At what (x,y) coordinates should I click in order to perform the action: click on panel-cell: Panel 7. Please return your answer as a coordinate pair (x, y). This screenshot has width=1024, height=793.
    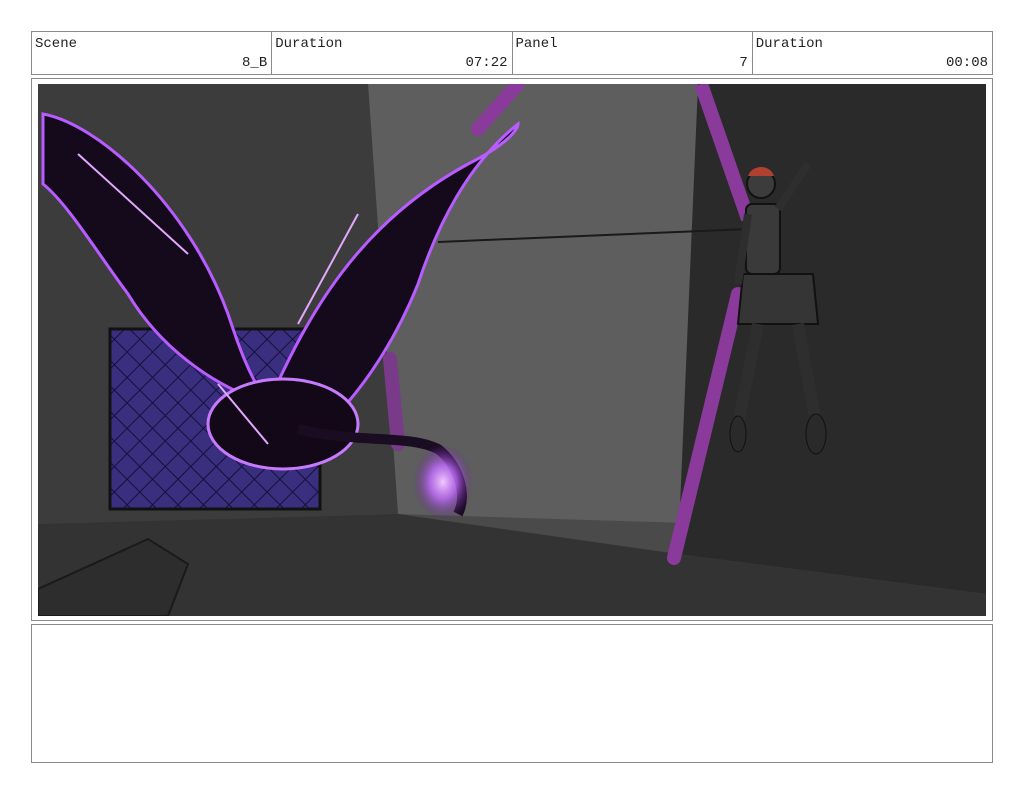
    Looking at the image, I should click on (633, 53).